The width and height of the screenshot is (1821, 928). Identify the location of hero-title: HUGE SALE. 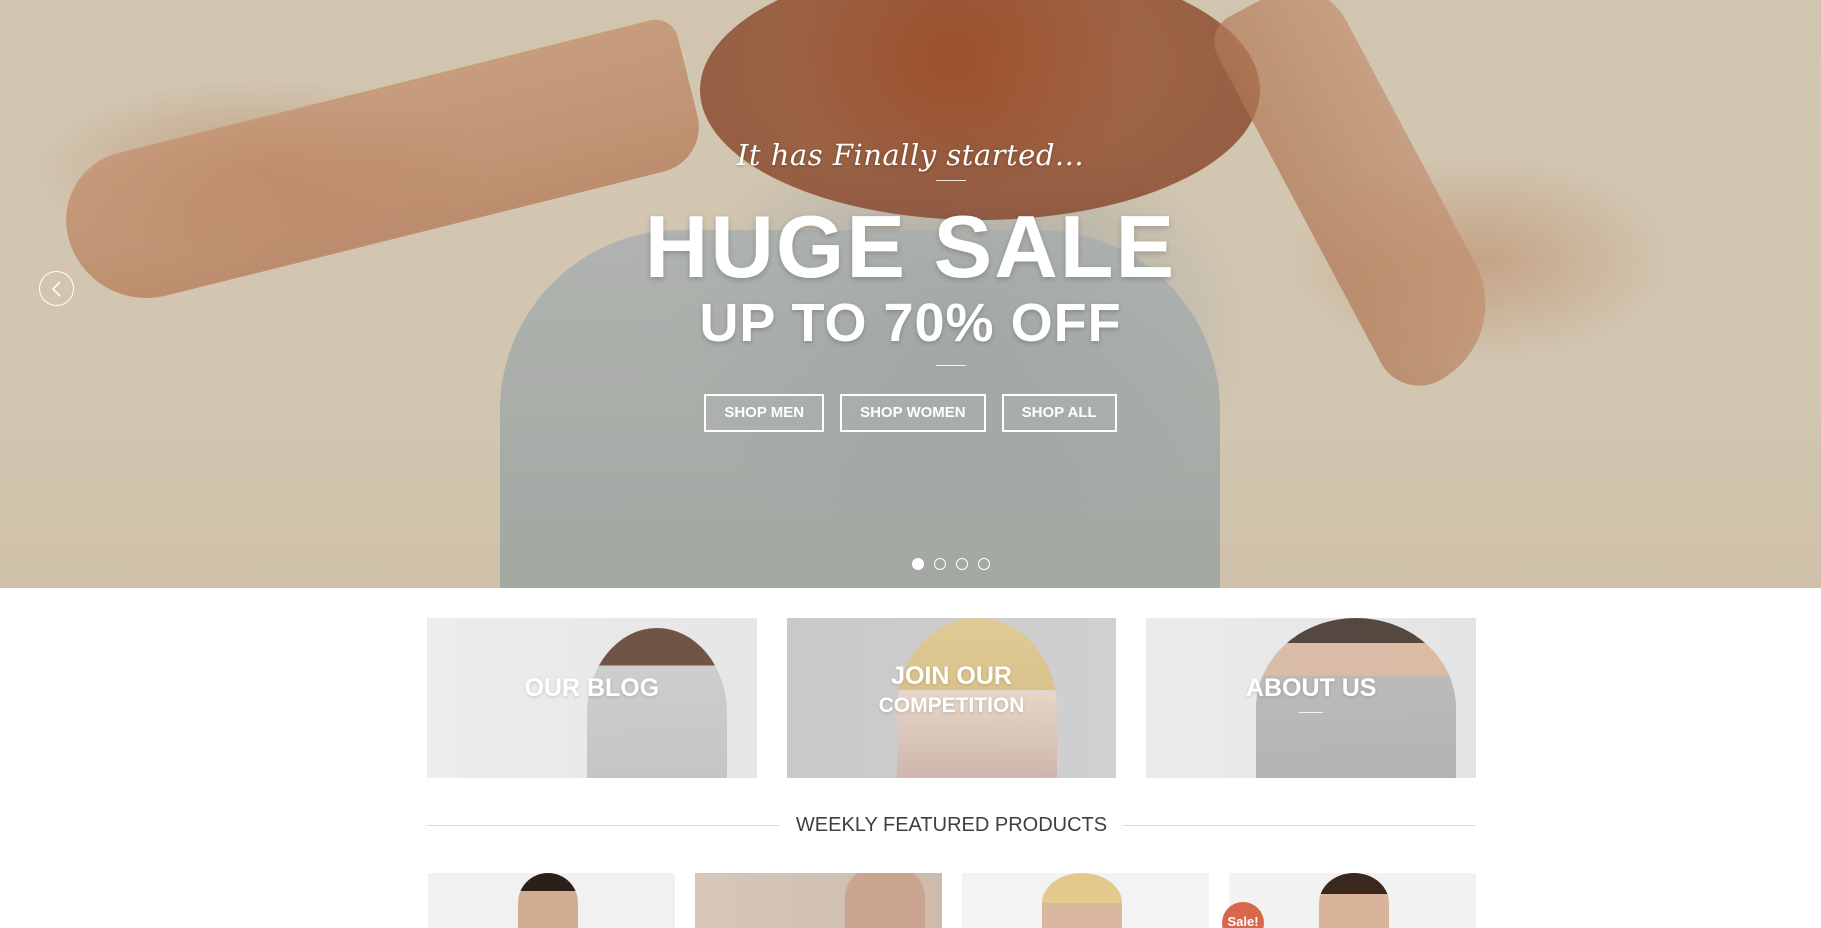
(910, 246).